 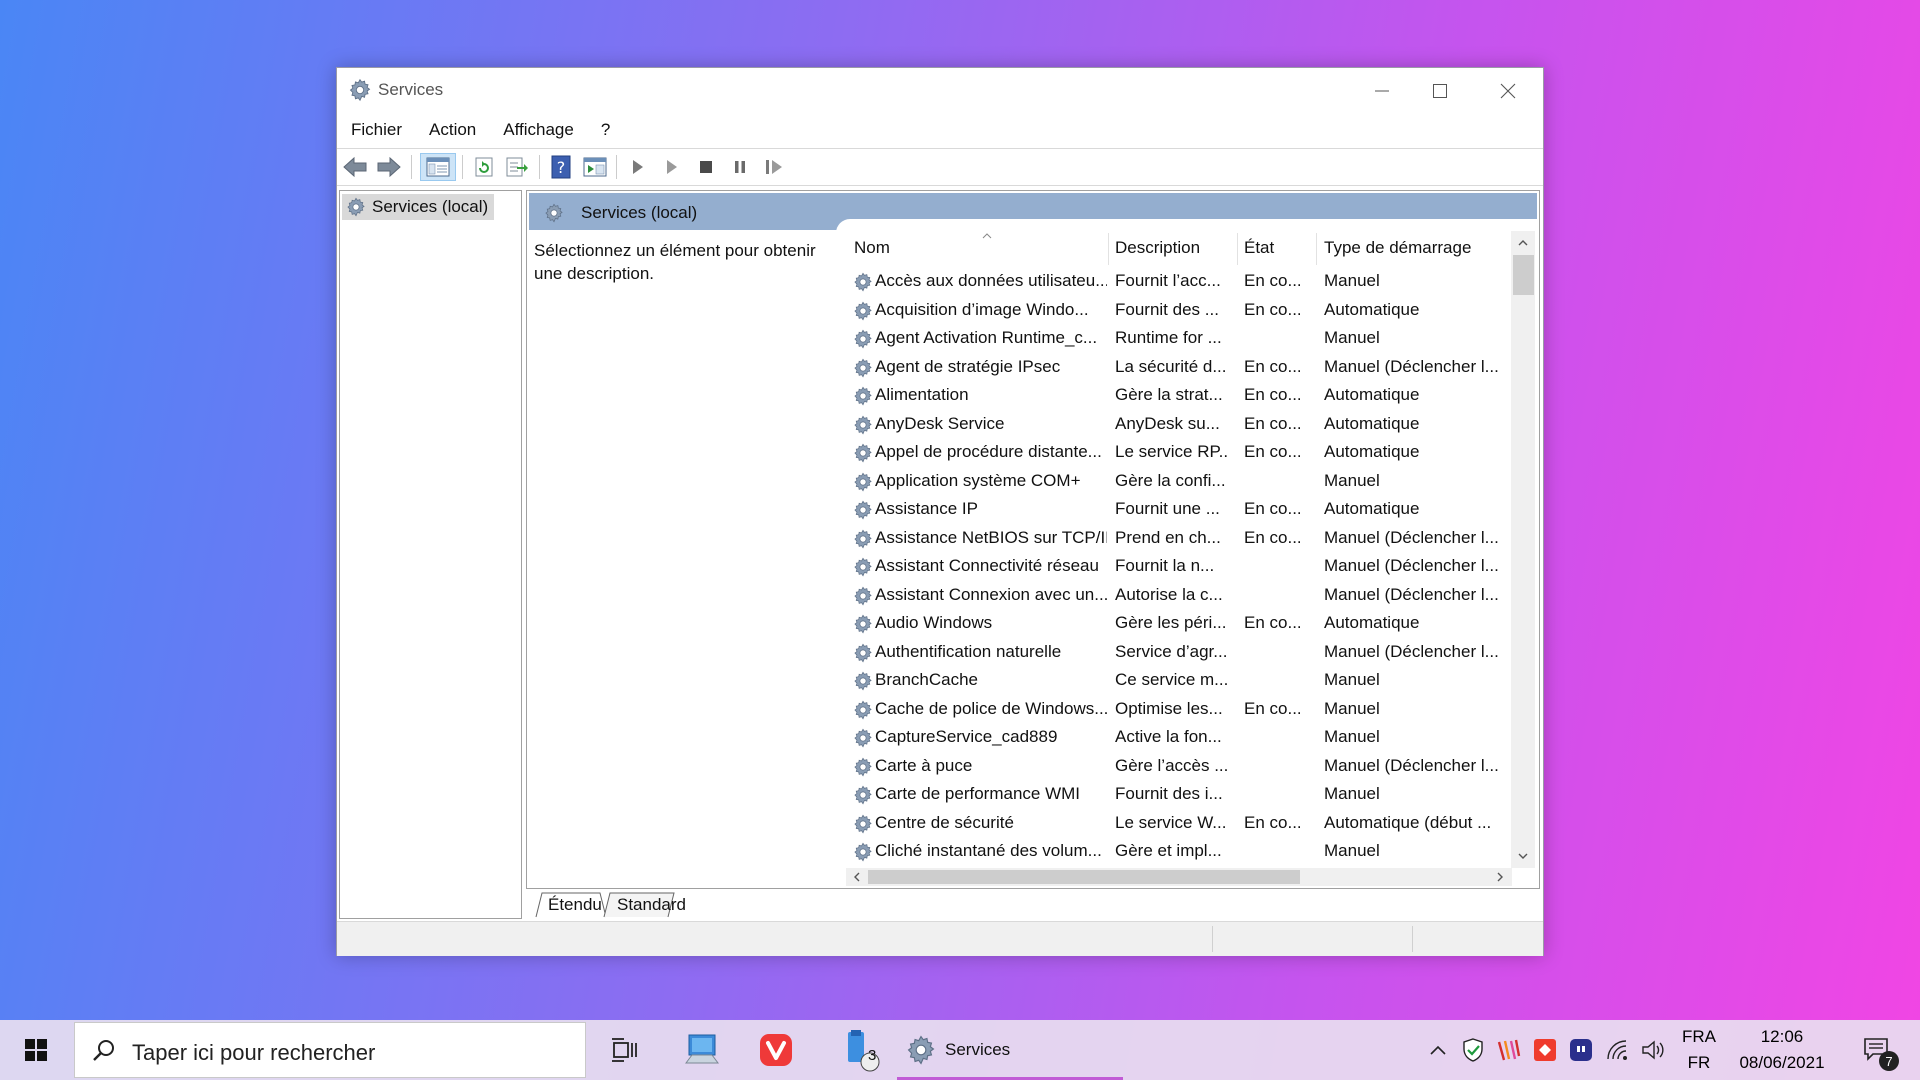 What do you see at coordinates (1782, 1050) in the screenshot?
I see `tray-clock: 12:06 08/06/2021` at bounding box center [1782, 1050].